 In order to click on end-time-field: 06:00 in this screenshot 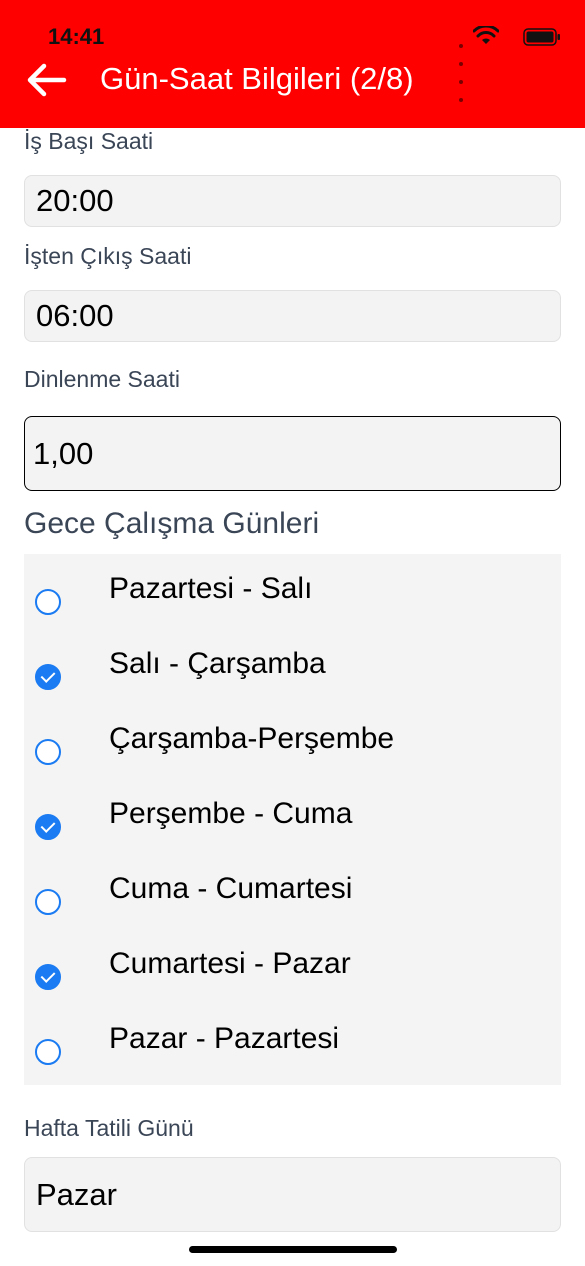, I will do `click(292, 316)`.